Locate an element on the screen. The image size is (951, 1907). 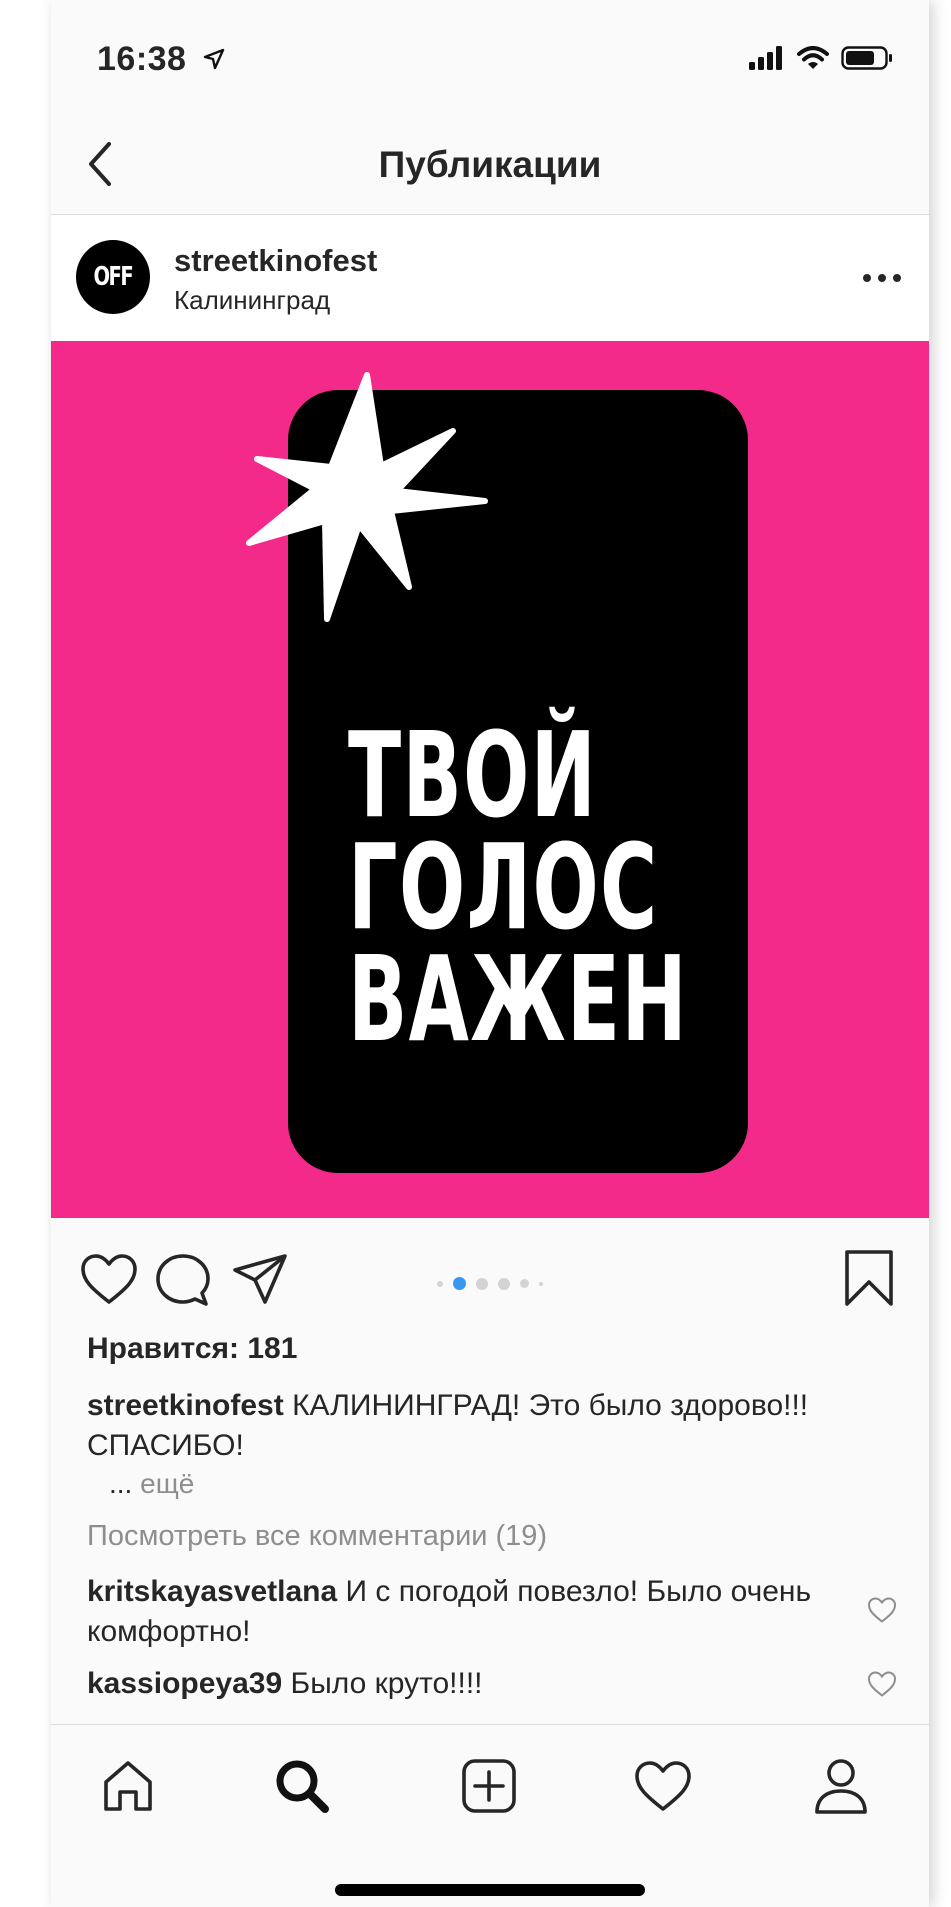
add-post-icon is located at coordinates (489, 1786).